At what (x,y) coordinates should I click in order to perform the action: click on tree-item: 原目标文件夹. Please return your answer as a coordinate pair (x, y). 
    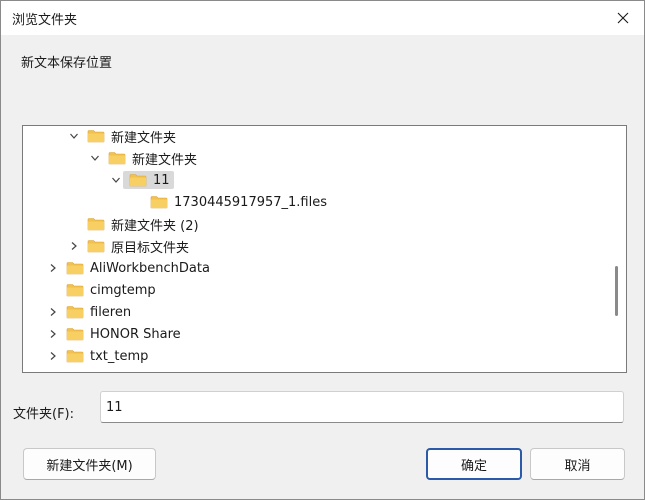
    Looking at the image, I should click on (346, 246).